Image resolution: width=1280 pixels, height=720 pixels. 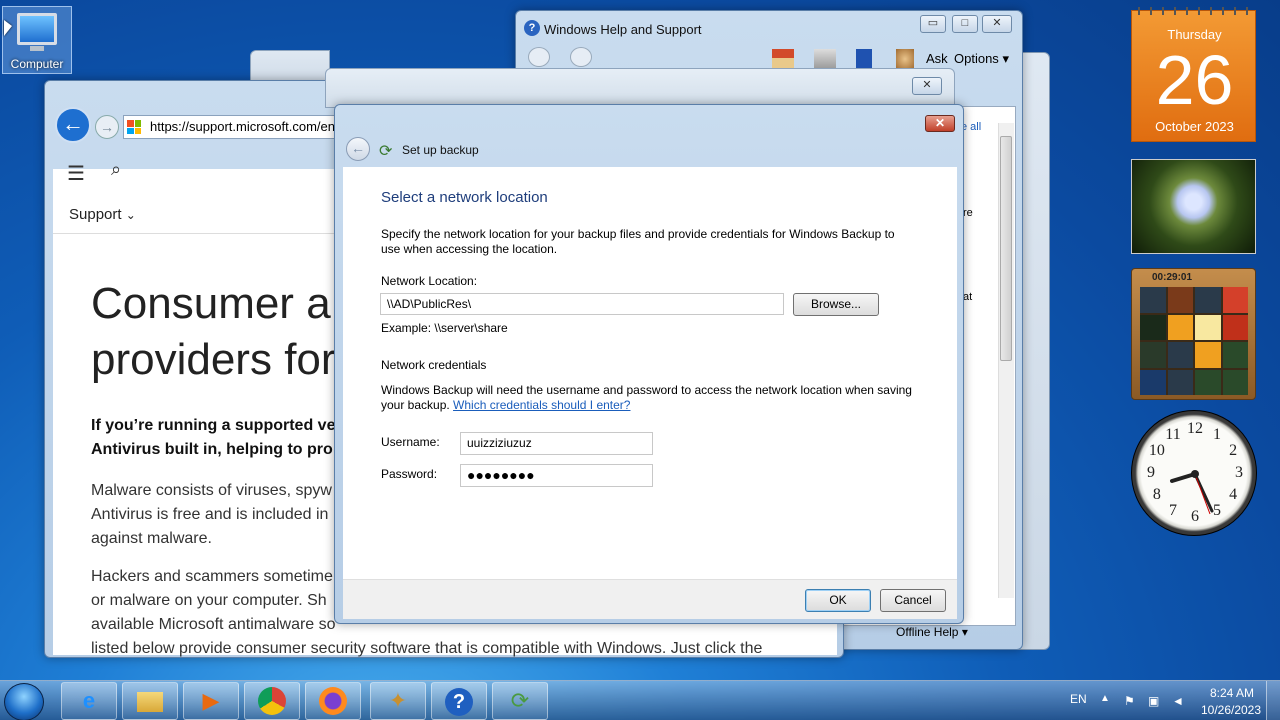 I want to click on credentials-help-link: Which credentials should I enter?, so click(x=541, y=405).